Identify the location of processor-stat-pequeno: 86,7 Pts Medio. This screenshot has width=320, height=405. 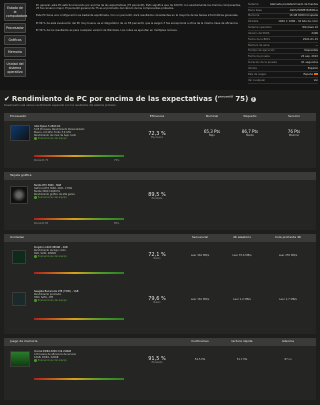
(250, 133).